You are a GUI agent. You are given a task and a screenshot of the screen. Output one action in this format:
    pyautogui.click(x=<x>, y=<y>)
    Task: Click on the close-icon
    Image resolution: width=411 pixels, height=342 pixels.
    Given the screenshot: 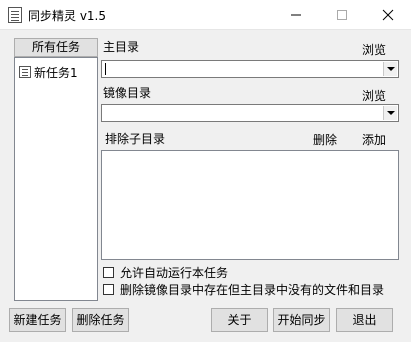 What is the action you would take?
    pyautogui.click(x=388, y=15)
    